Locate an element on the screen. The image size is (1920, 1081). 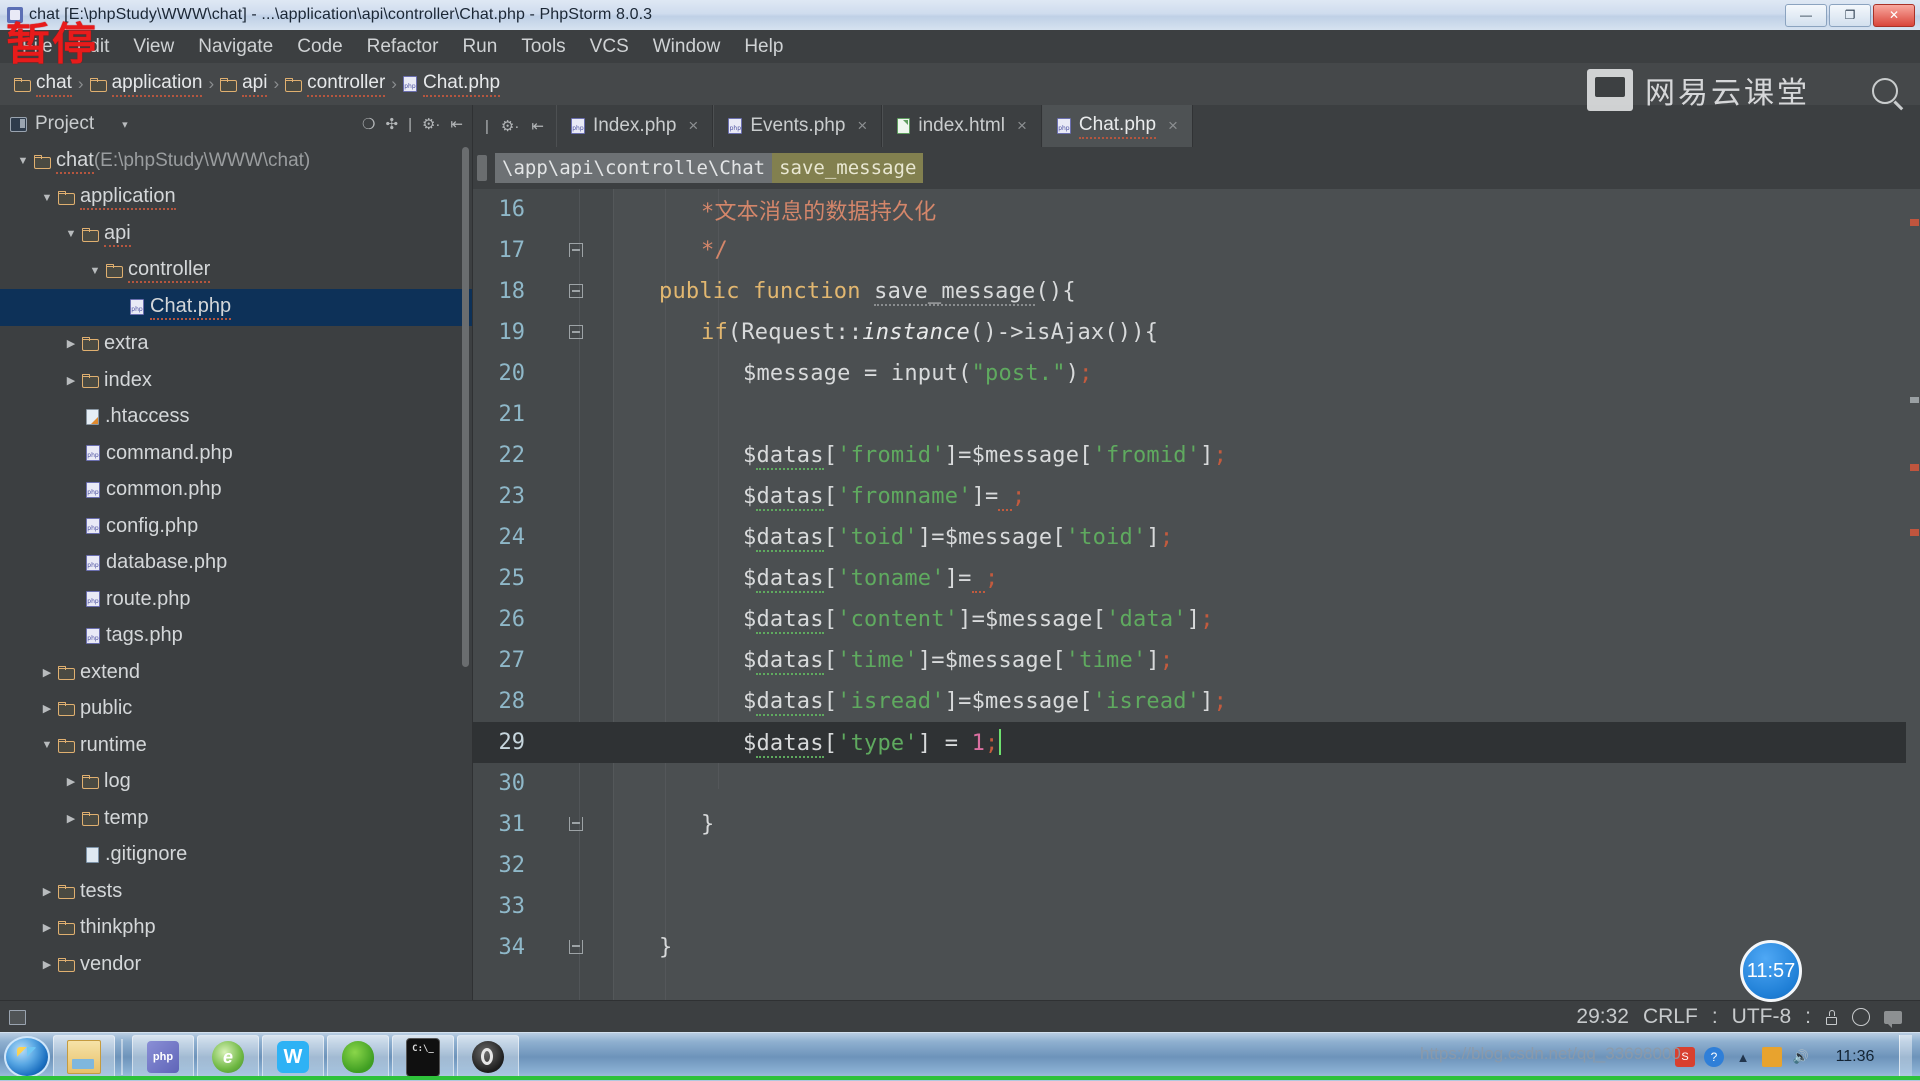
editor-tab-toolbar: | ⚙· ⇤ is located at coordinates (514, 126).